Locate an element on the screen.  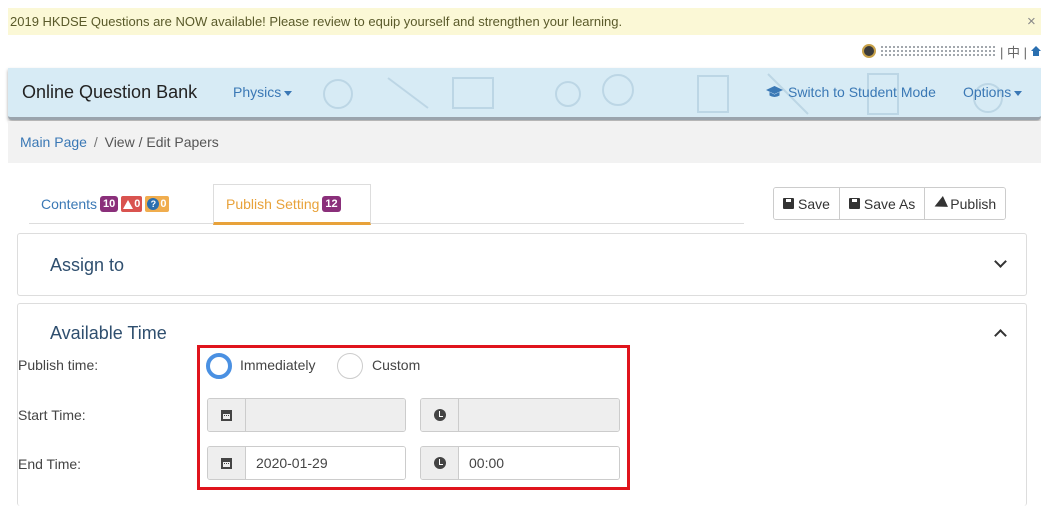
user-bar: | 中 | is located at coordinates (951, 51).